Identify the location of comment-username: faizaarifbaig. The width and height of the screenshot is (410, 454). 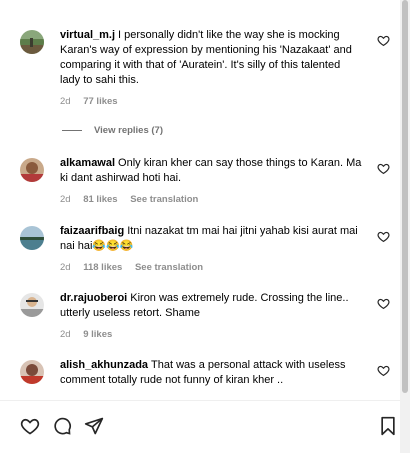
(92, 231).